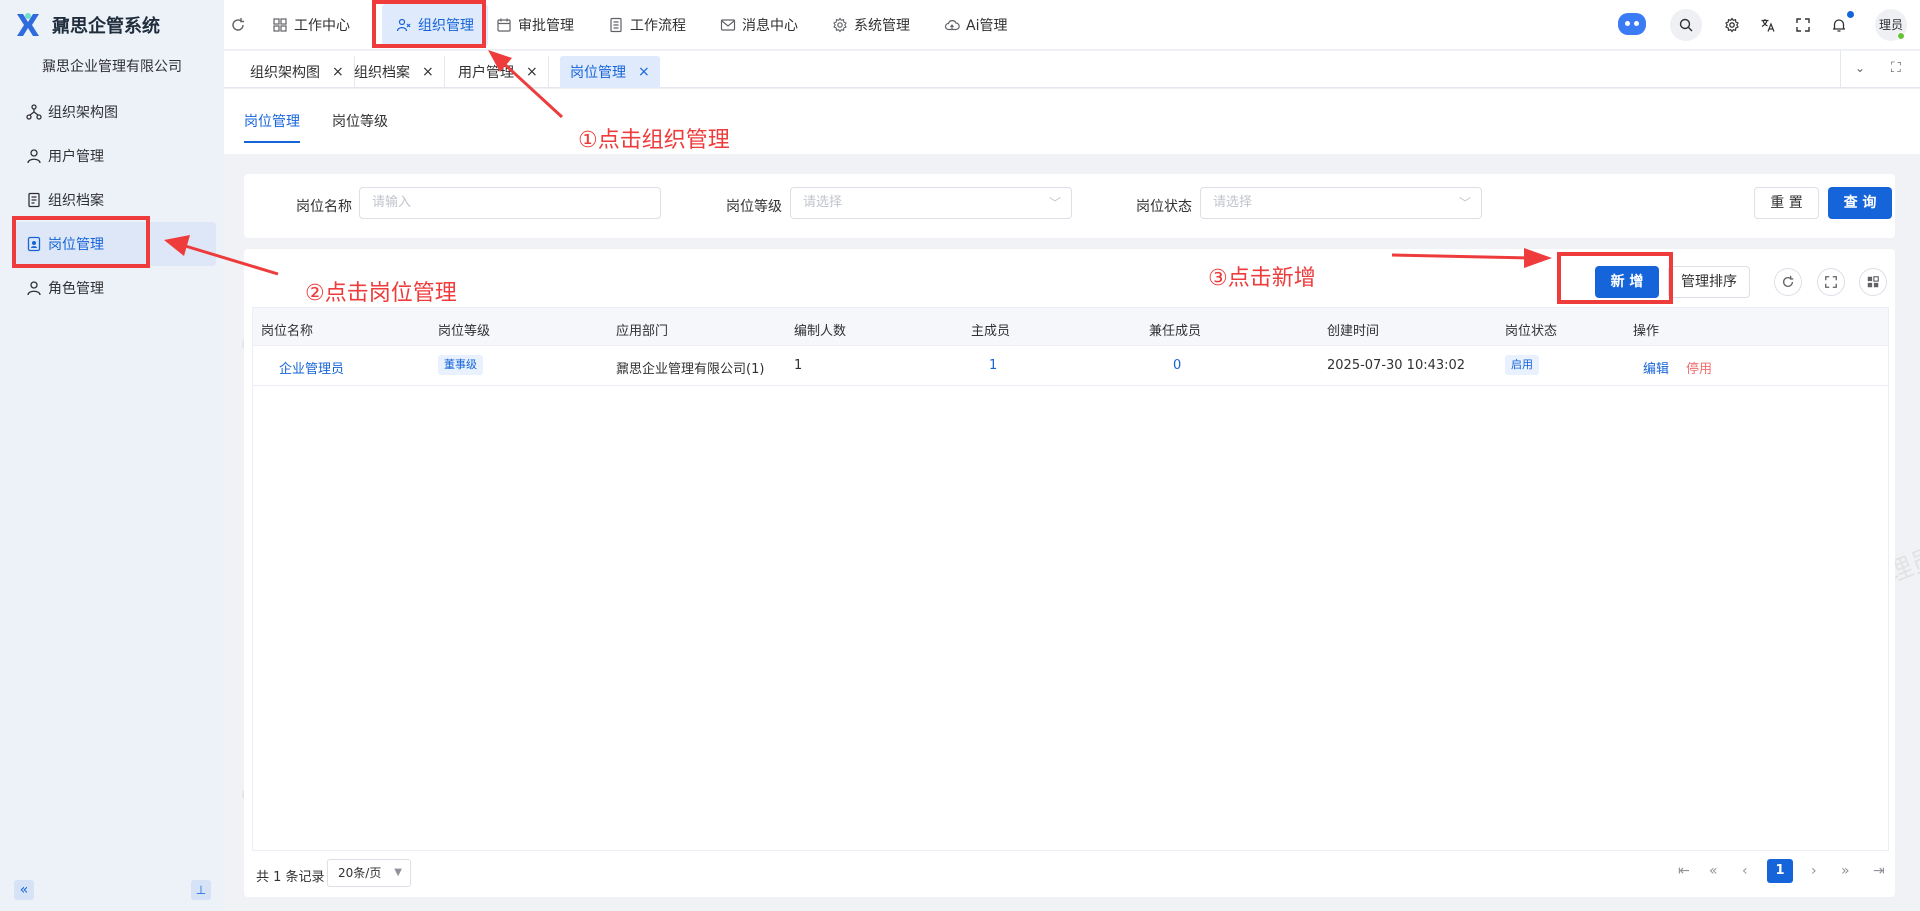 The width and height of the screenshot is (1920, 911). Describe the element at coordinates (76, 289) in the screenshot. I see `sidebar-item-label: 角色管理` at that location.